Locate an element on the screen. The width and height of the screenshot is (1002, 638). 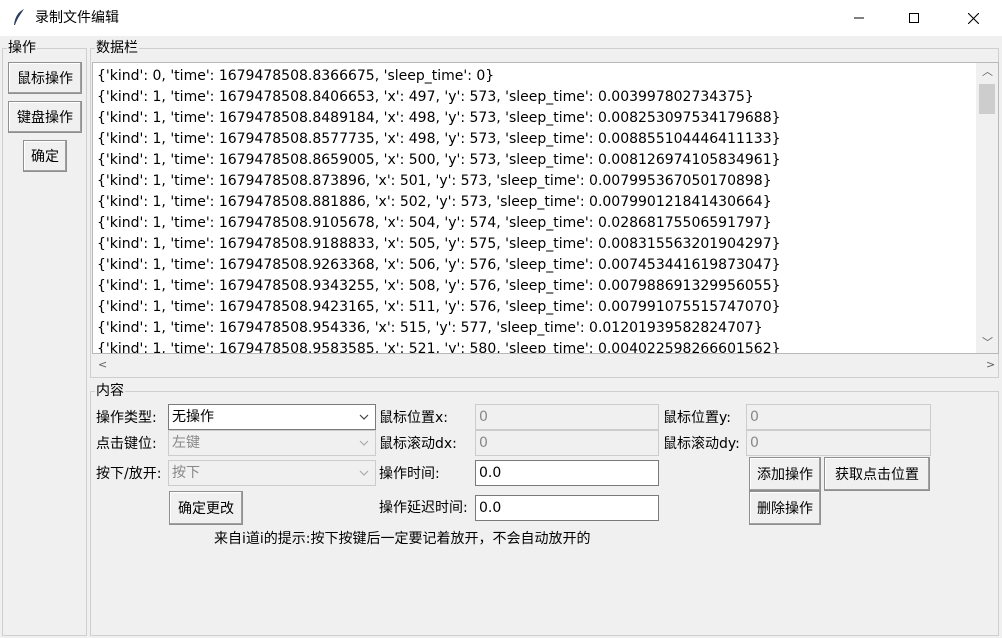
mouse-x-label: 鼠标位置x: is located at coordinates (414, 418).